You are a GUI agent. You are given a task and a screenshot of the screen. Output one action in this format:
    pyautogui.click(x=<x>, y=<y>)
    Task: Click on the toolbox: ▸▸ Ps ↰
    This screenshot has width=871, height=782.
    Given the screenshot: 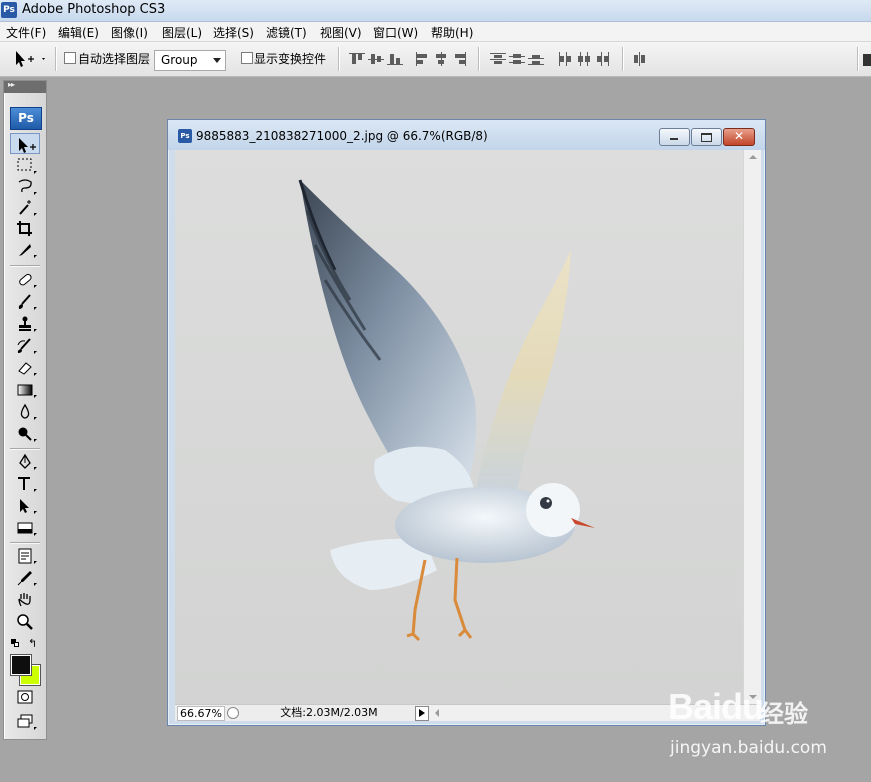 What is the action you would take?
    pyautogui.click(x=25, y=410)
    